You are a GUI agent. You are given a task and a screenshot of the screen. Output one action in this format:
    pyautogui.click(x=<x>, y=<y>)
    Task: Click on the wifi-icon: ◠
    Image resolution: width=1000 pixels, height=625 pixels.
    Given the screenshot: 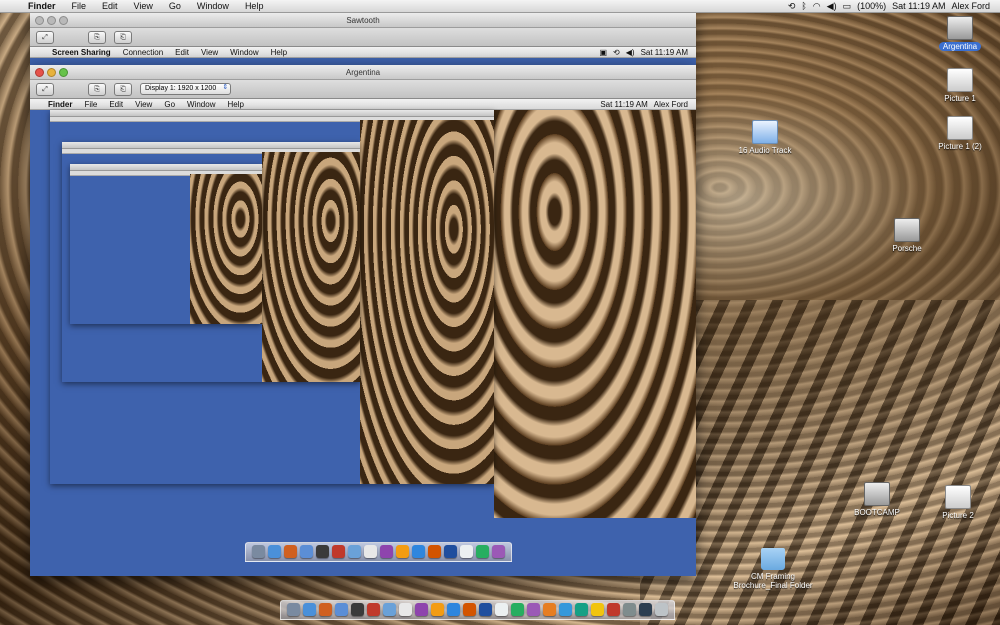 What is the action you would take?
    pyautogui.click(x=817, y=6)
    